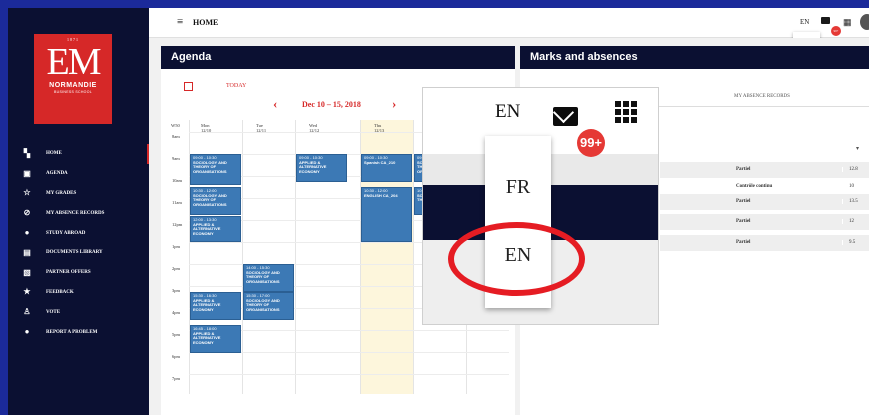 The height and width of the screenshot is (415, 869). Describe the element at coordinates (507, 112) in the screenshot. I see `zoom-language-selector: EN` at that location.